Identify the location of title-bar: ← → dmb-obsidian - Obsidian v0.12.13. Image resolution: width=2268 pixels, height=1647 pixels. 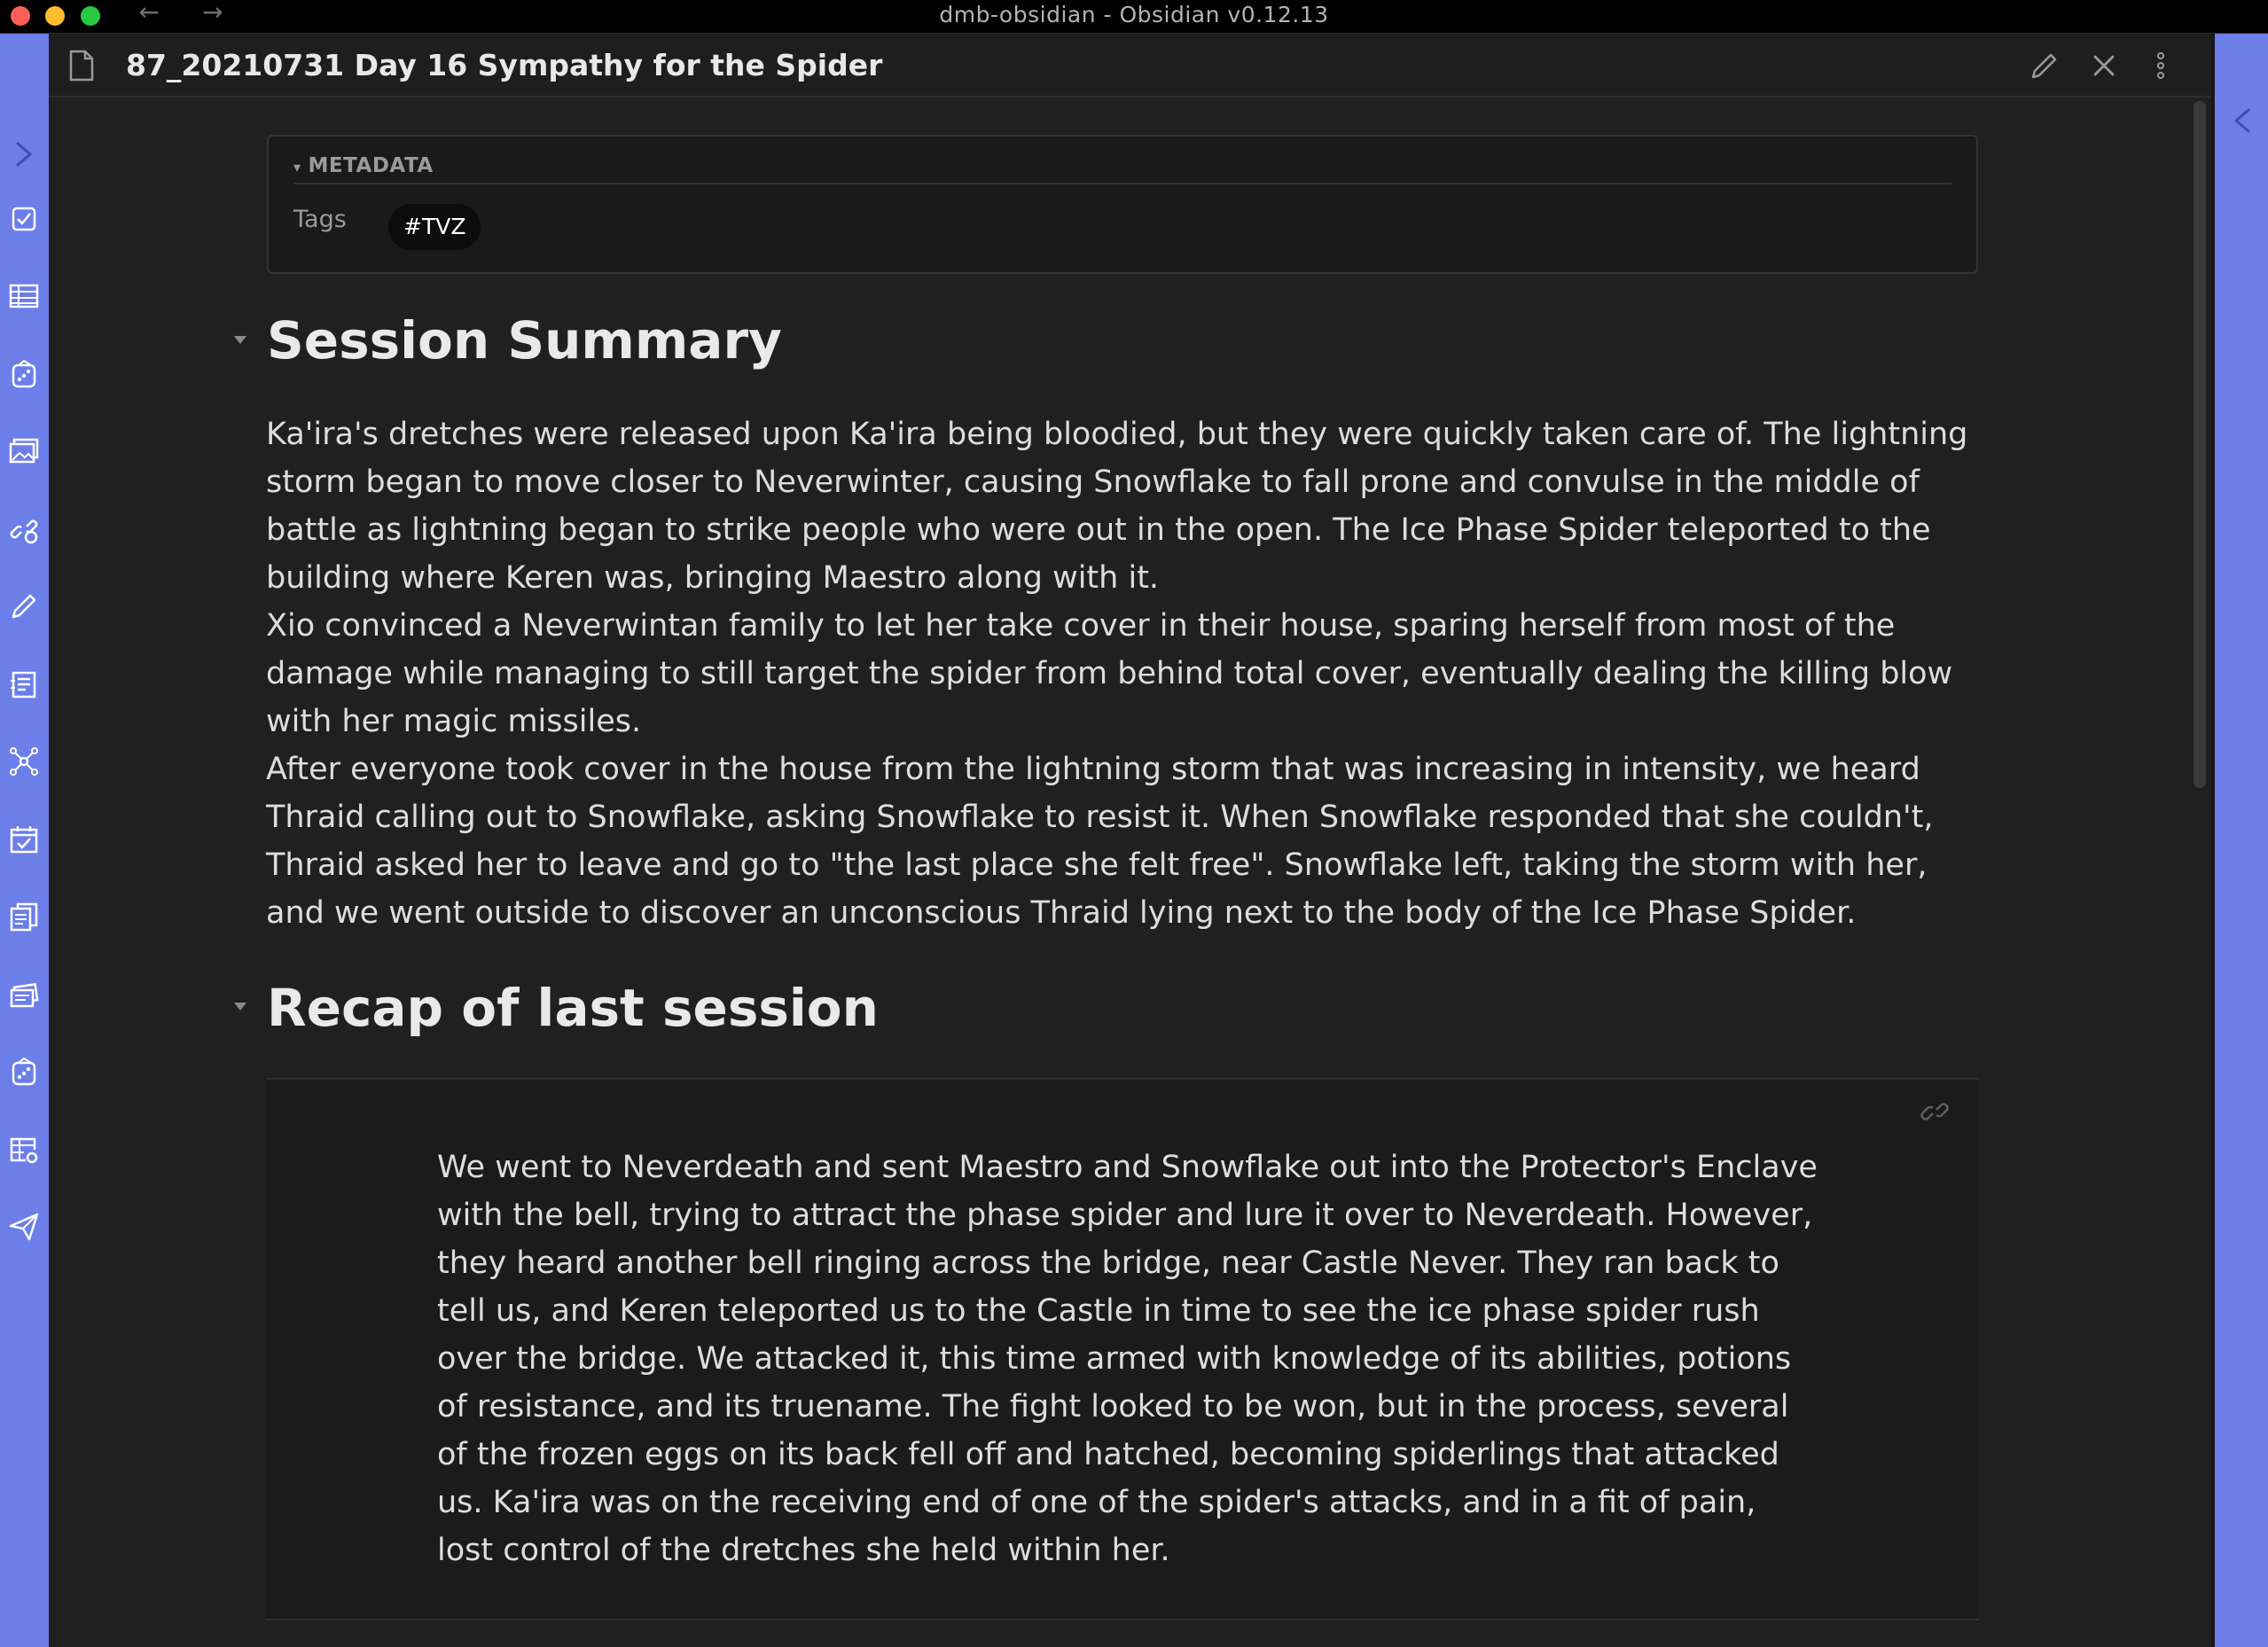
(1134, 17).